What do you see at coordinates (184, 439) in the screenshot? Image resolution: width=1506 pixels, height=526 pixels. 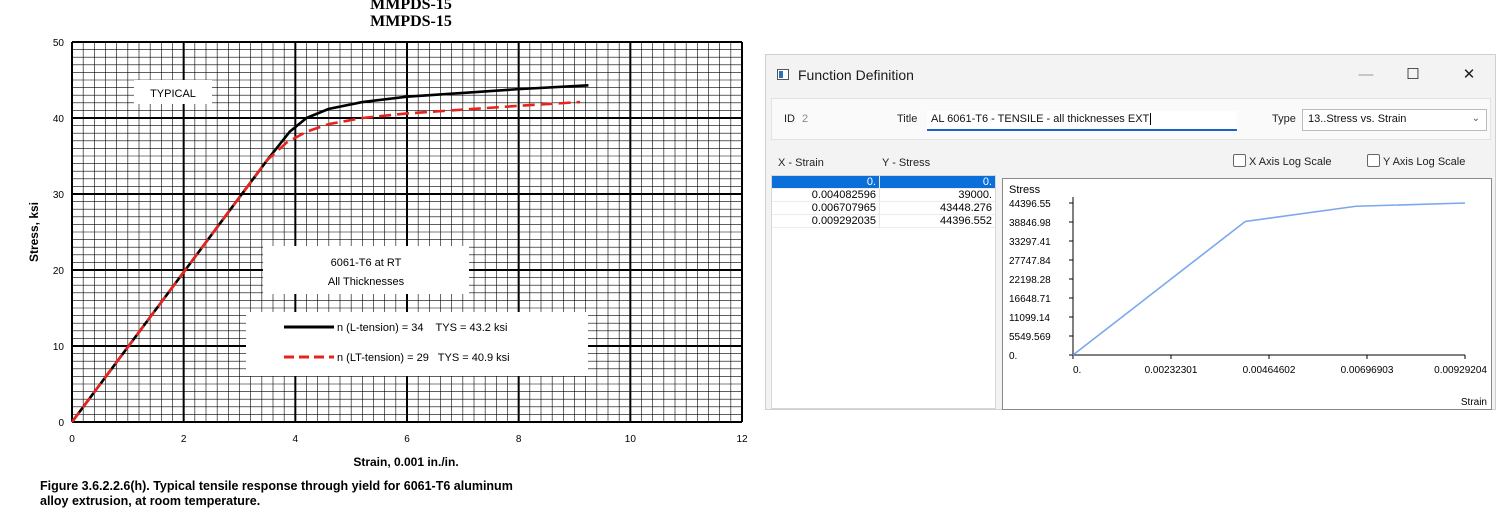 I see `x-tick-label: 2` at bounding box center [184, 439].